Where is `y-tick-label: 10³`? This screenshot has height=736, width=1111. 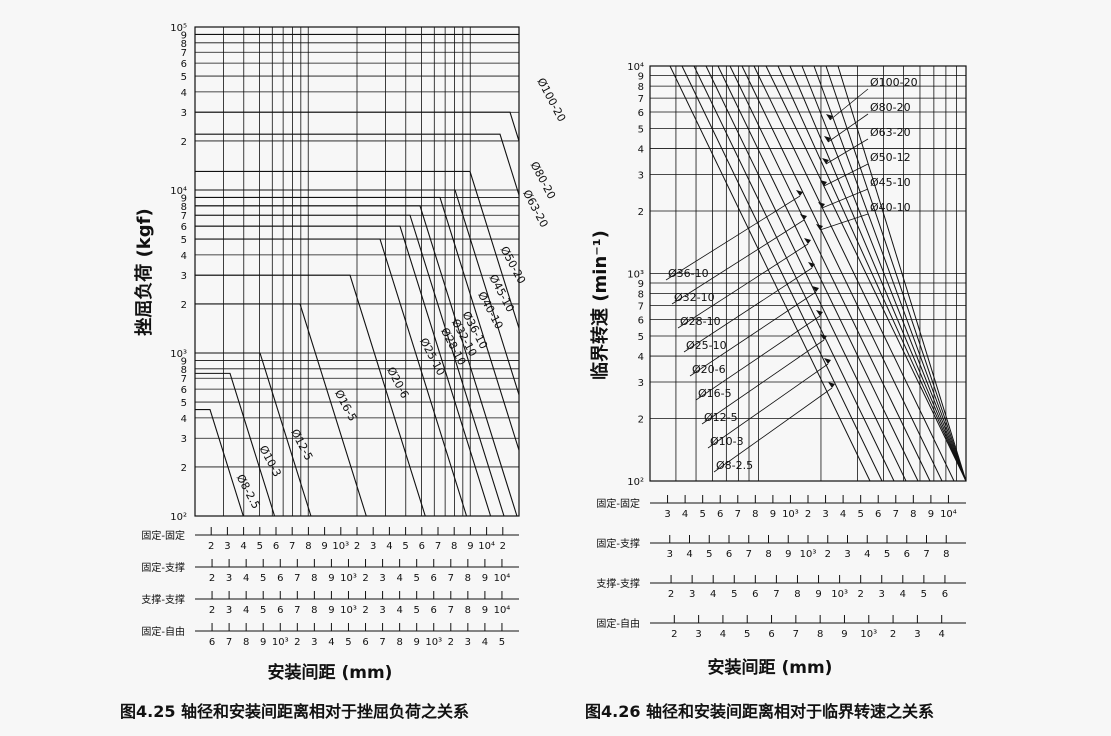 y-tick-label: 10³ is located at coordinates (635, 275).